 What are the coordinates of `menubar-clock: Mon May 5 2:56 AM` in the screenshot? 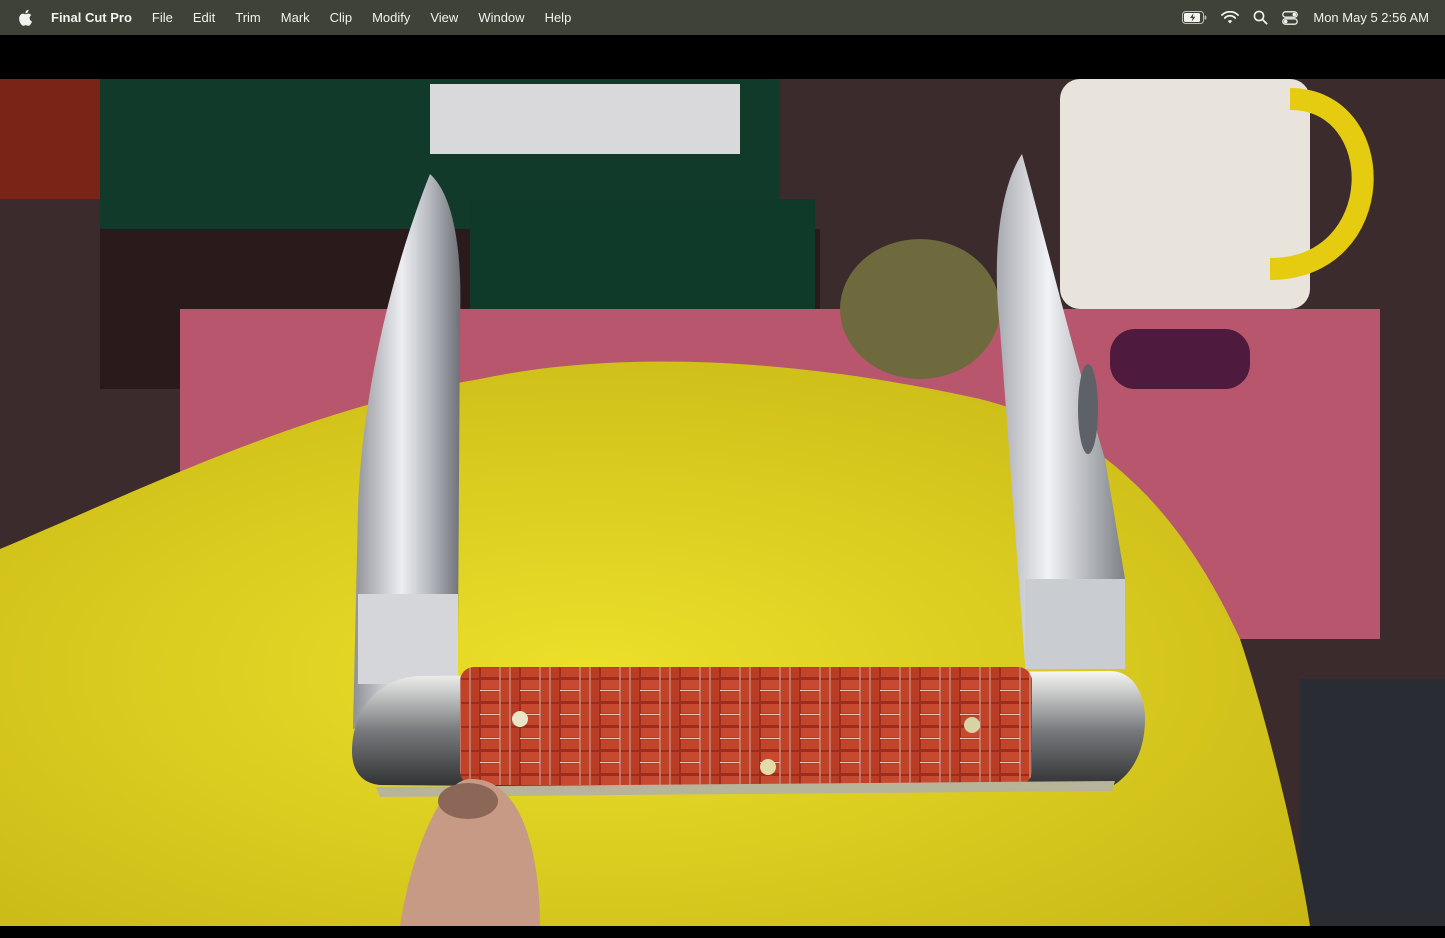 It's located at (1371, 17).